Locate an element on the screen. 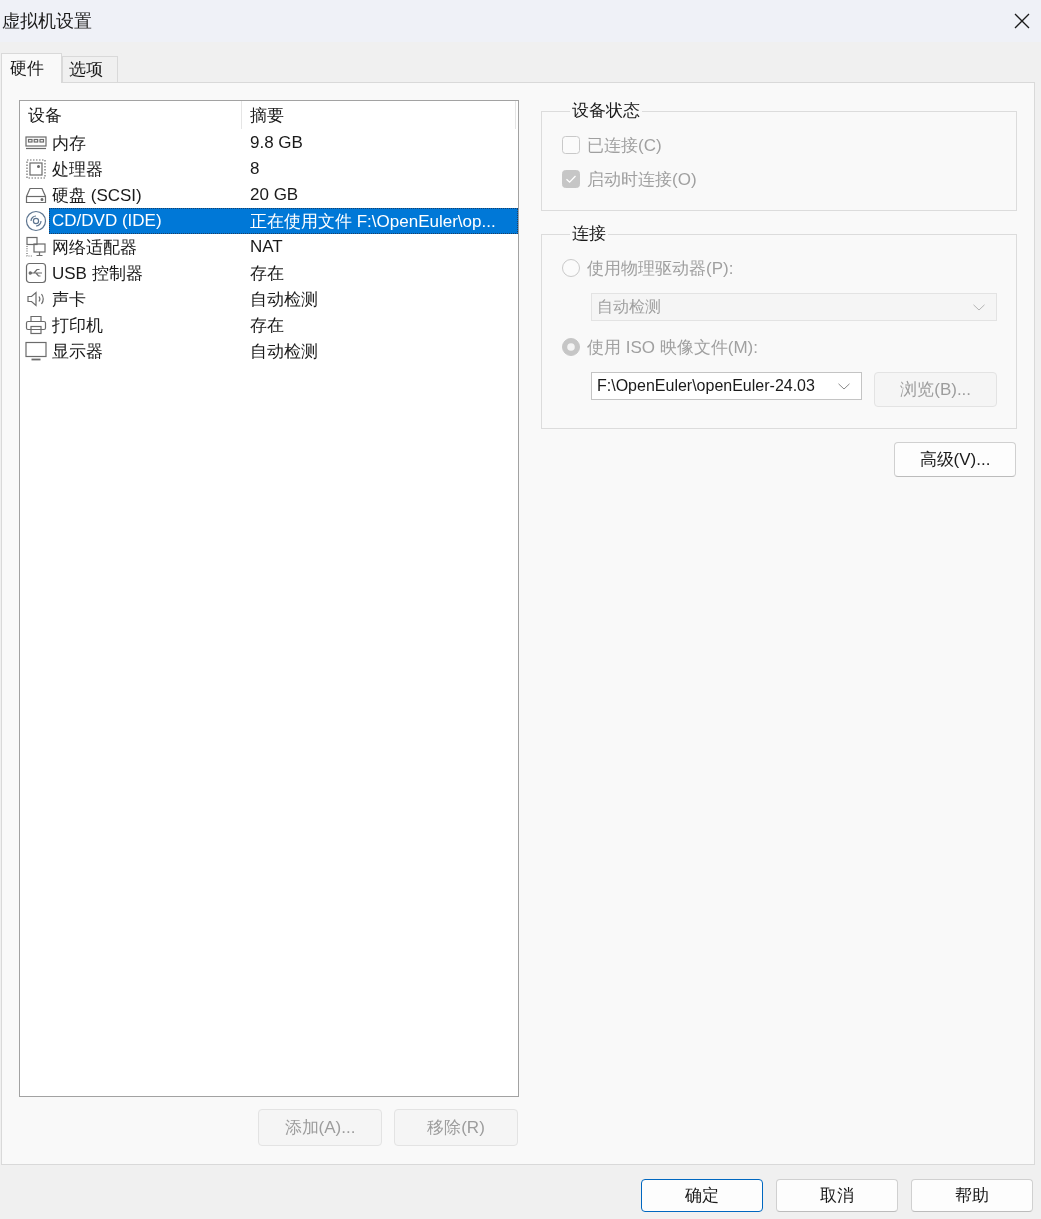 This screenshot has width=1041, height=1219. column-header: 设备 is located at coordinates (131, 115).